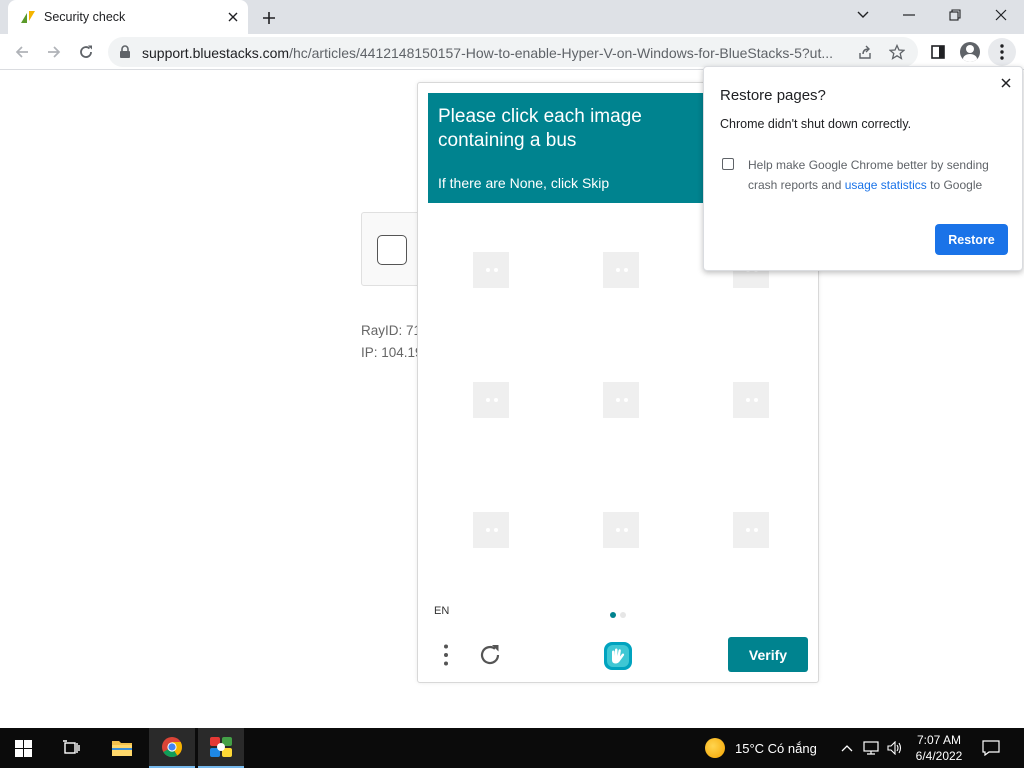  What do you see at coordinates (392, 342) in the screenshot?
I see `ray-info: RayID: 71 IP: 104.19` at bounding box center [392, 342].